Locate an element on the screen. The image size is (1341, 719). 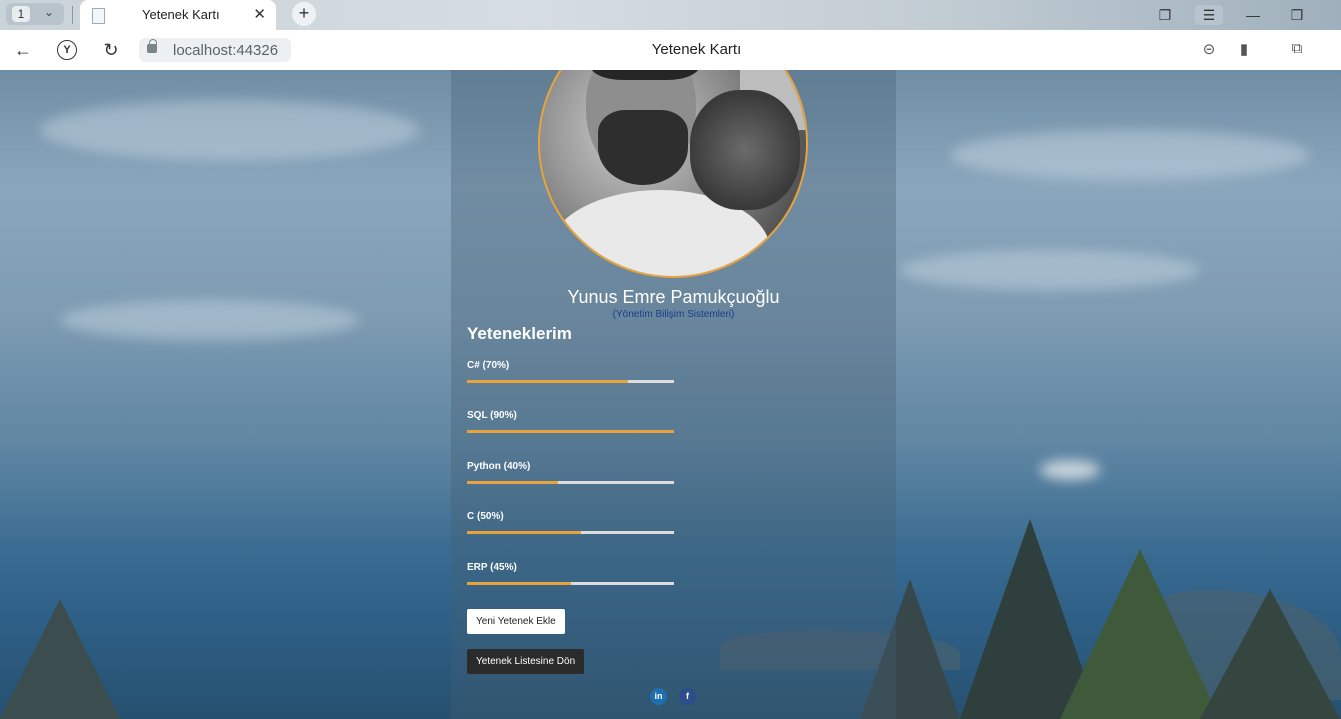
skill-item: ERP (45%) is located at coordinates (570, 573).